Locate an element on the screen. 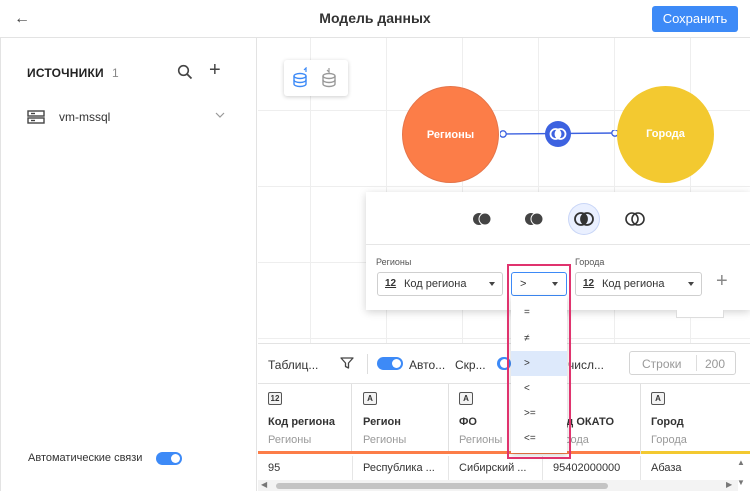 The width and height of the screenshot is (750, 491). column-name: Код региона is located at coordinates (301, 422).